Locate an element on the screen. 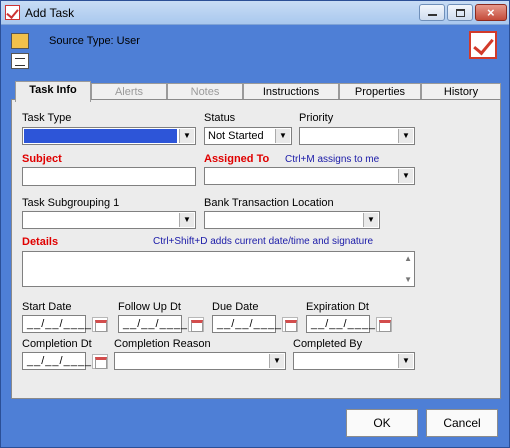  completion-dt-input: __/__/____ is located at coordinates (65, 361).